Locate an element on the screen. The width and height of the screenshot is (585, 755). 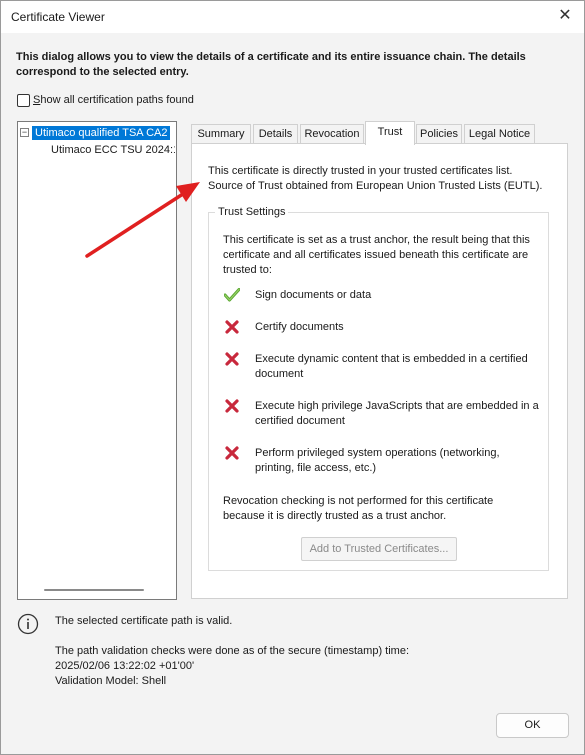
checkbox-box is located at coordinates (23, 100).